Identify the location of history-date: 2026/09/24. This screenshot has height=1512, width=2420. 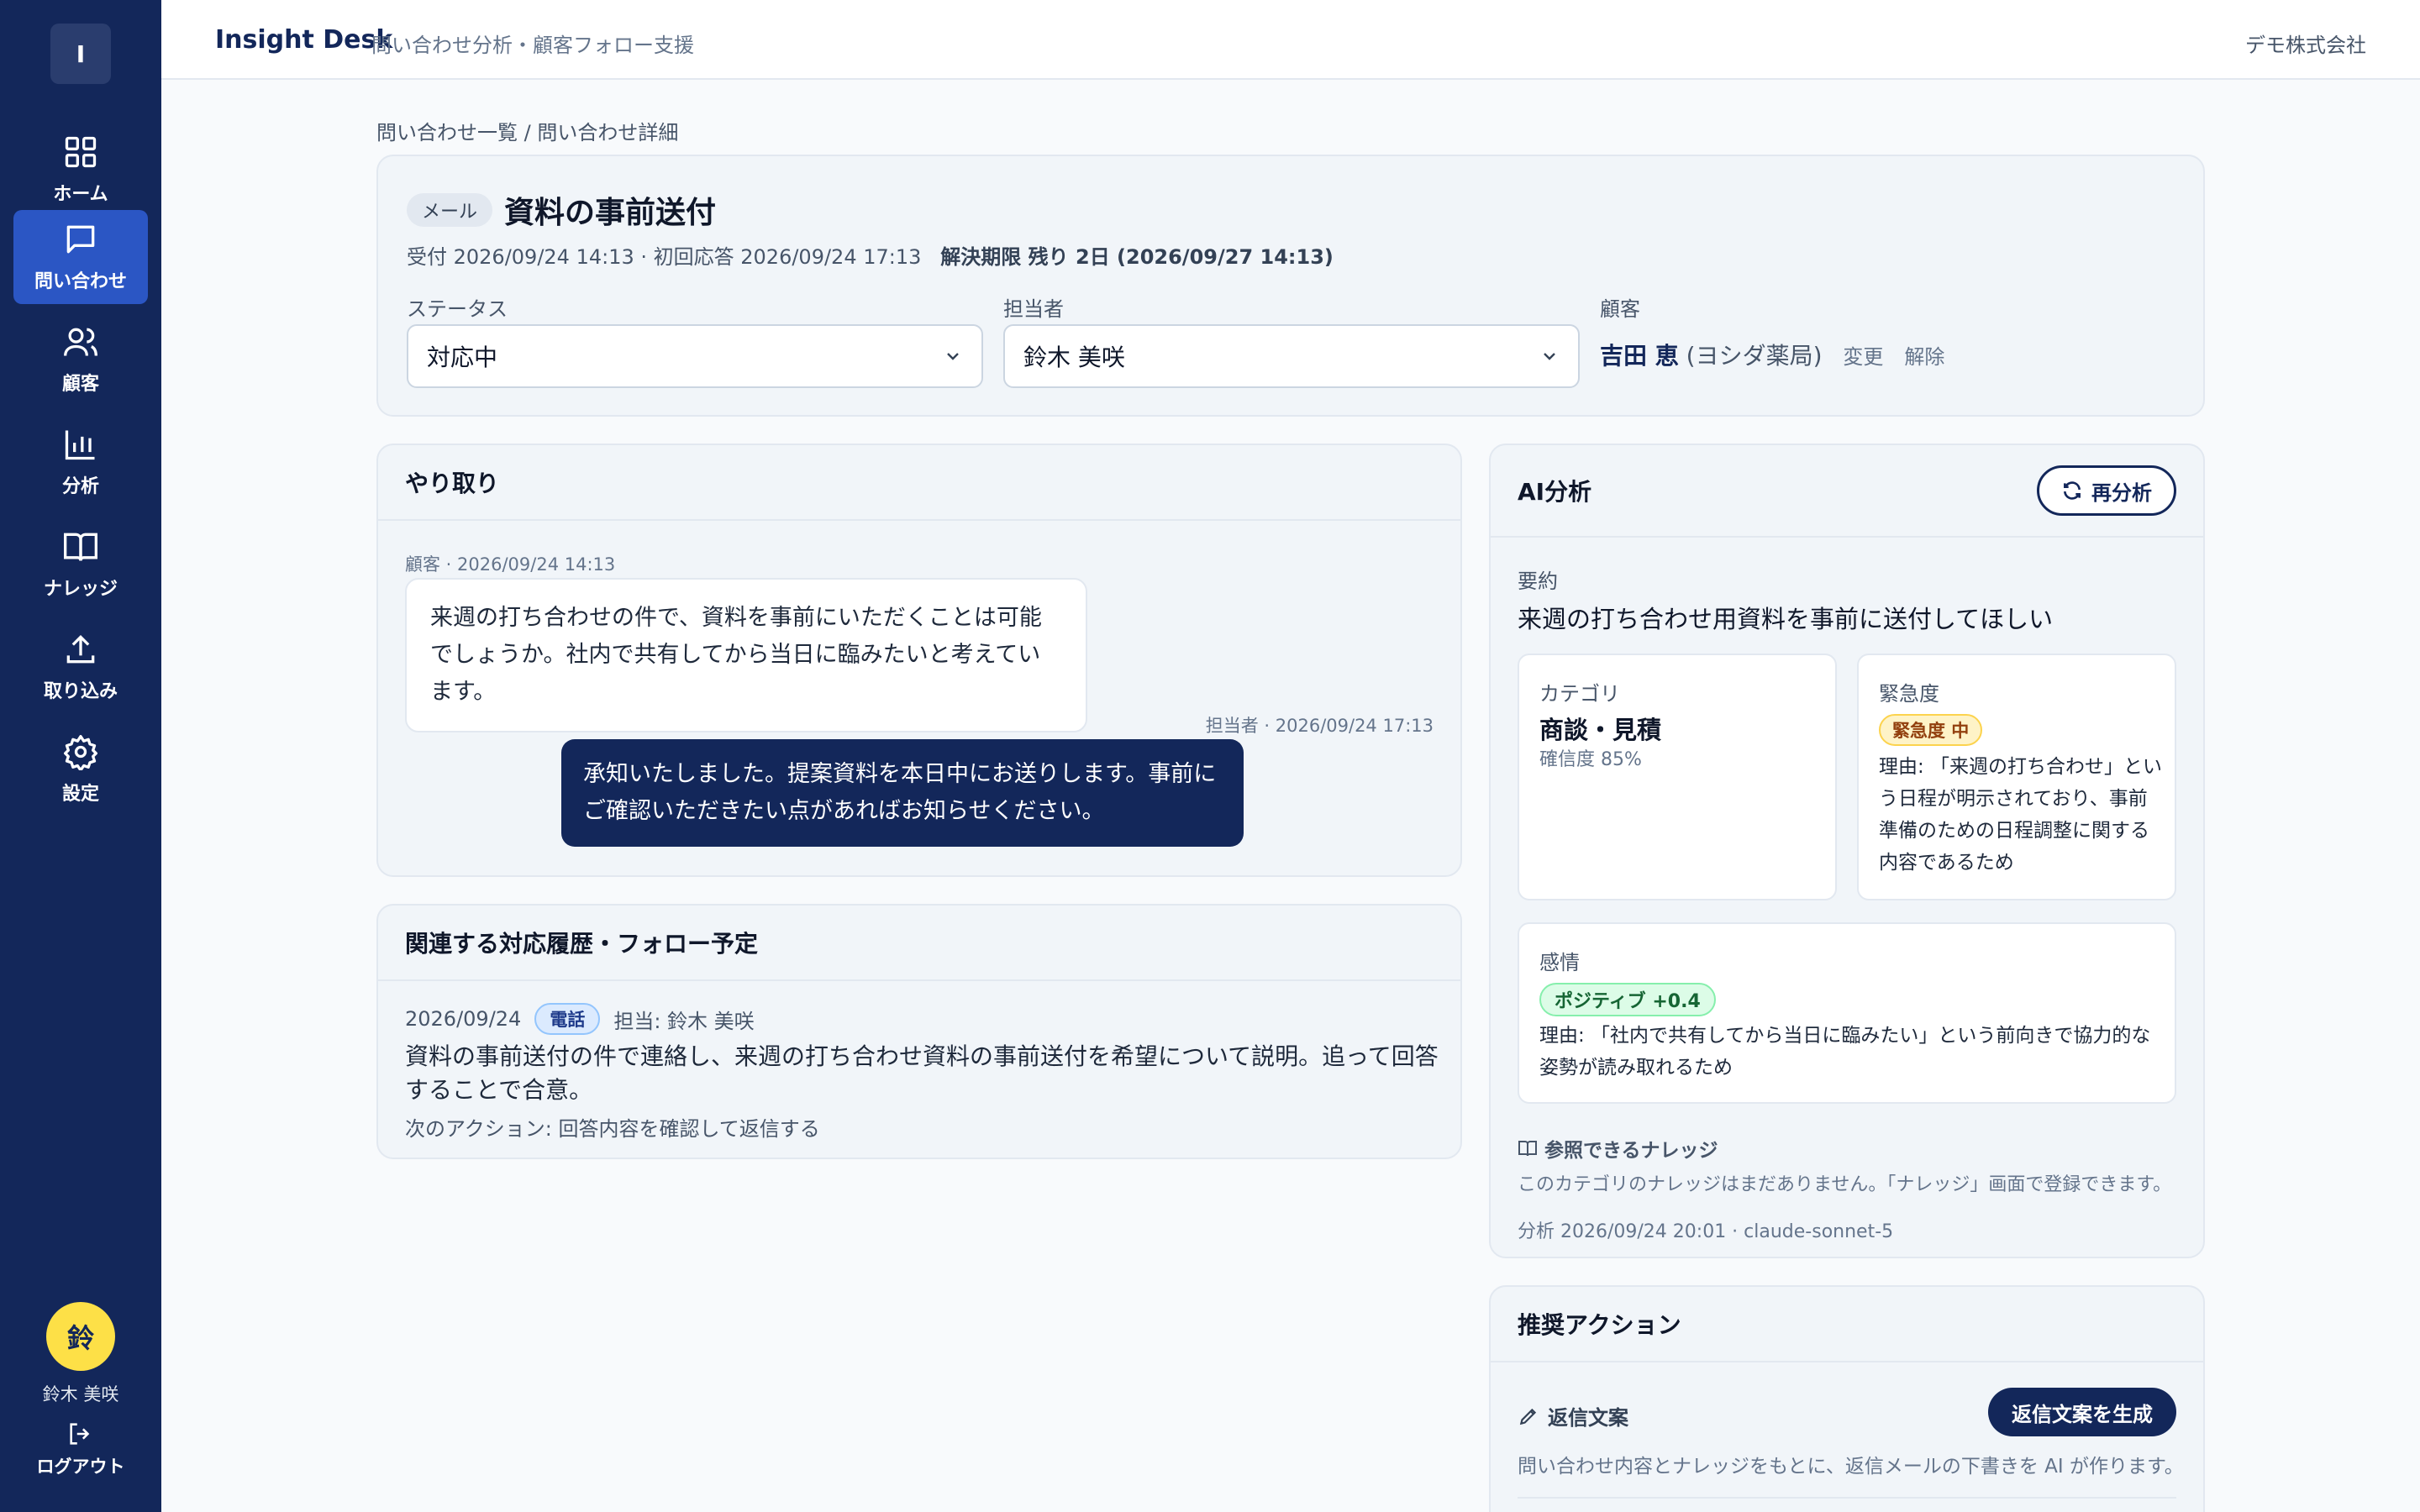
(464, 1019).